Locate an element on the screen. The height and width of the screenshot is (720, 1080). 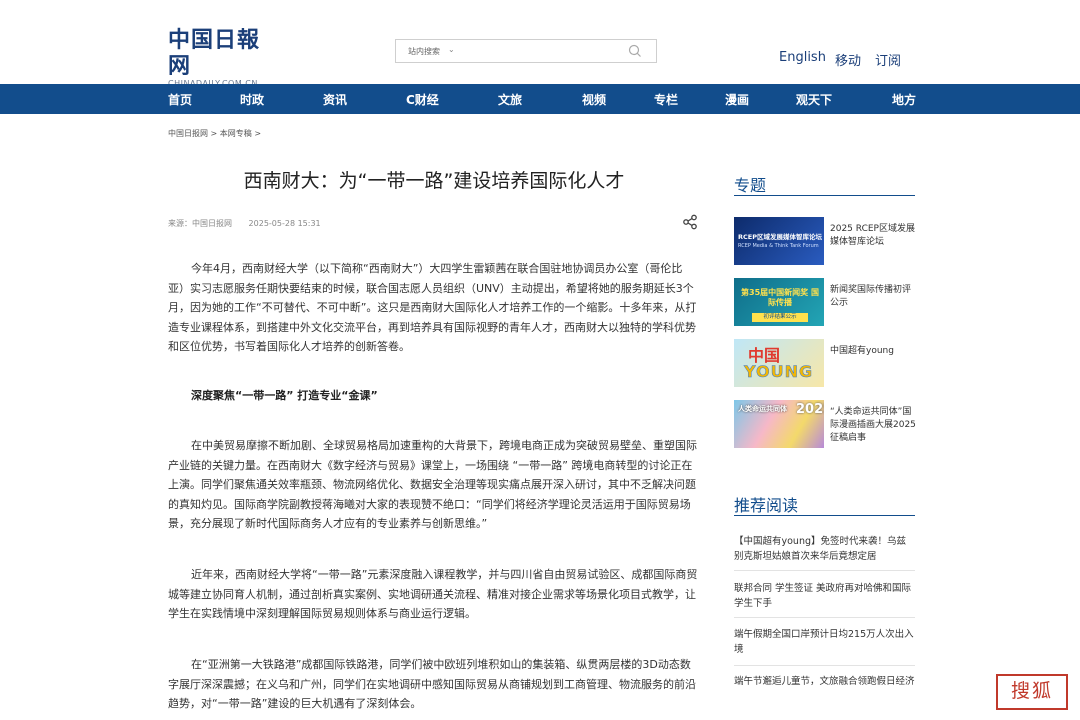
nav-home: 首页 is located at coordinates (180, 99).